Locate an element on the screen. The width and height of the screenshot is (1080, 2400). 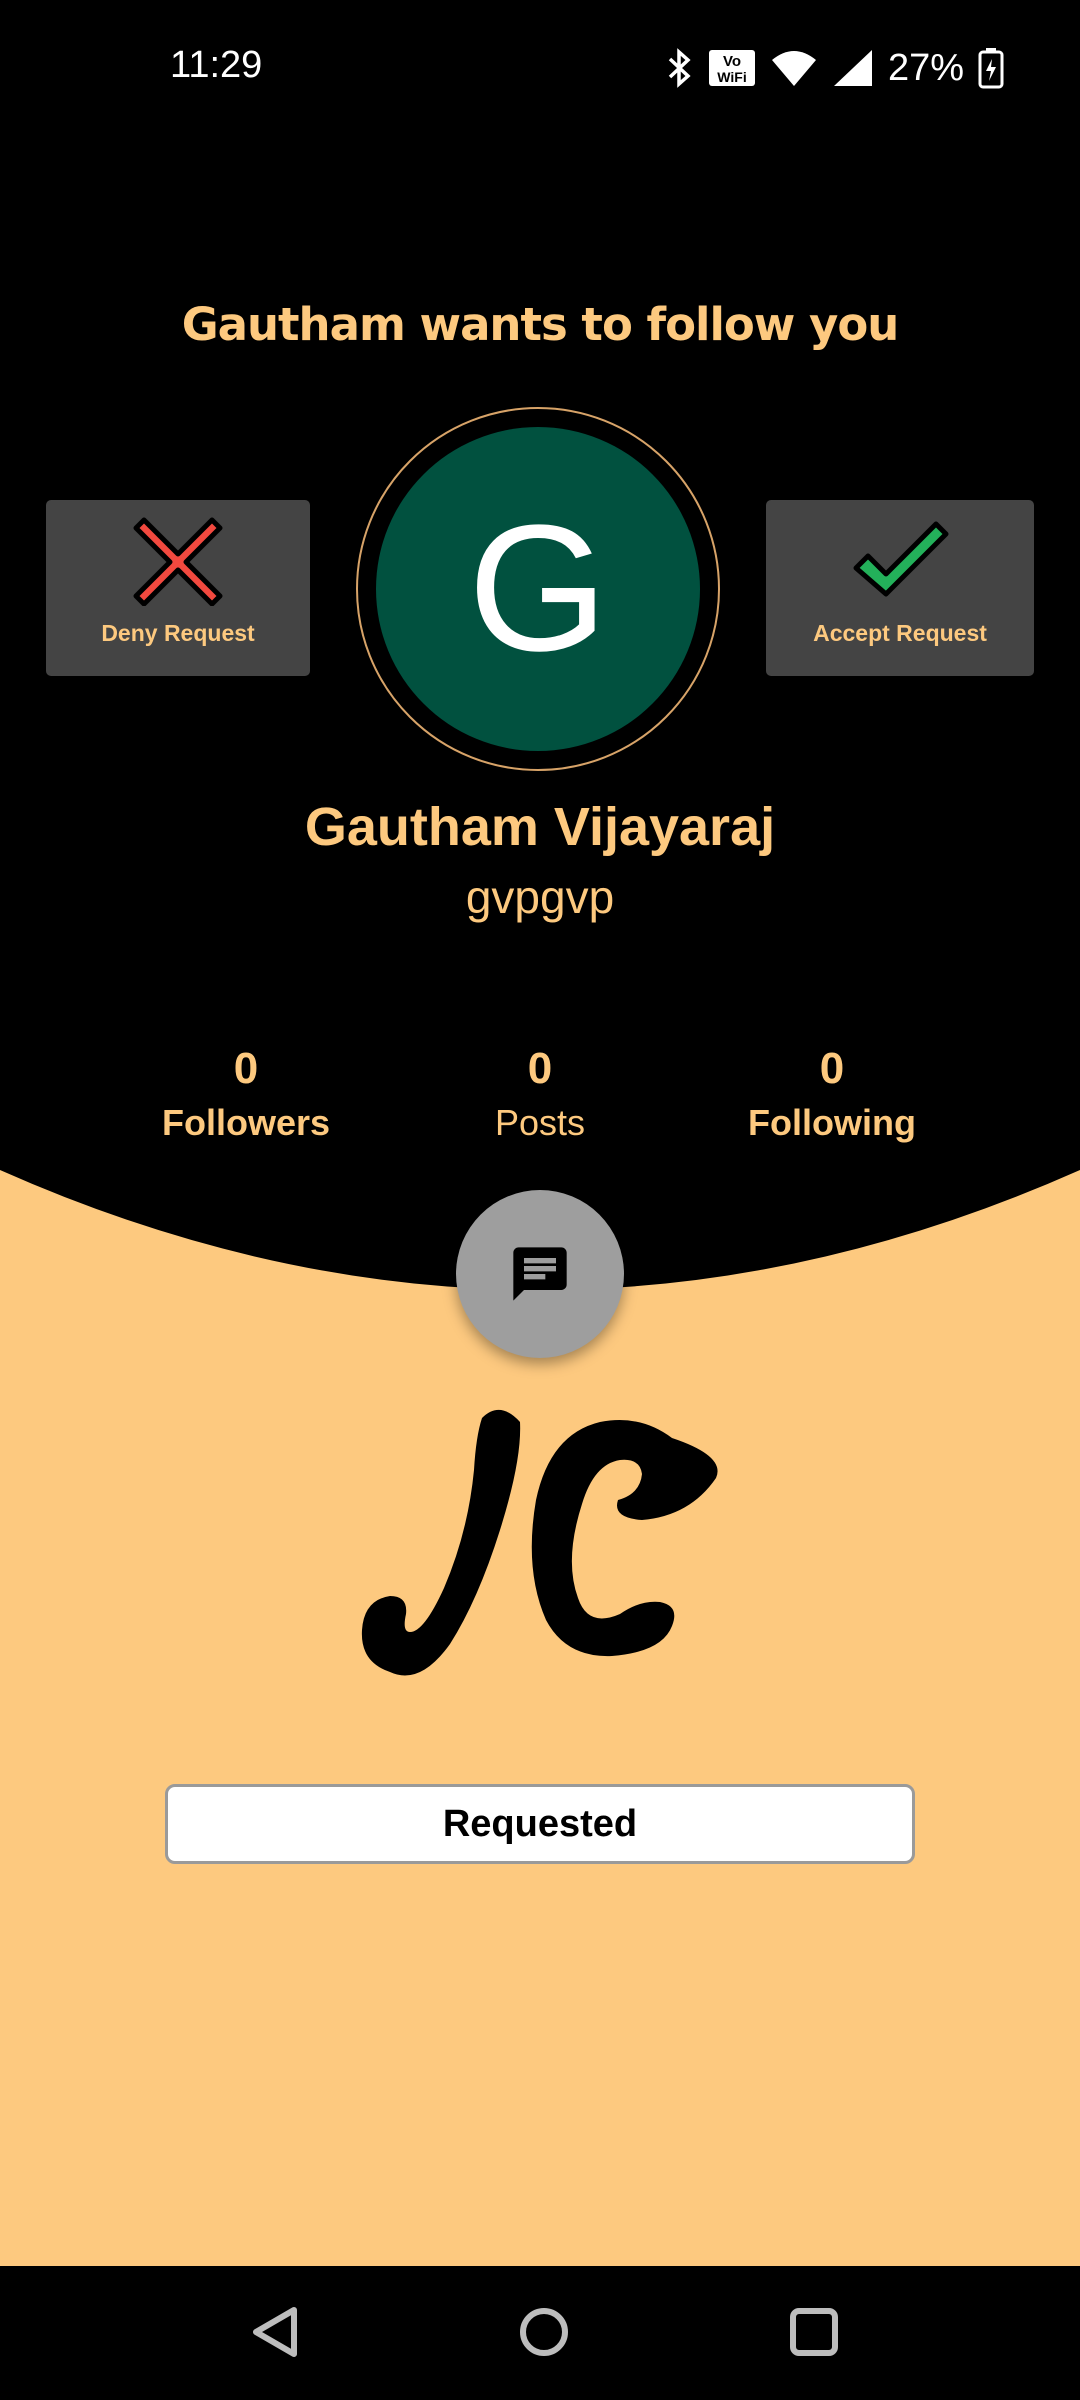
posts-label: Posts is located at coordinates (540, 1122).